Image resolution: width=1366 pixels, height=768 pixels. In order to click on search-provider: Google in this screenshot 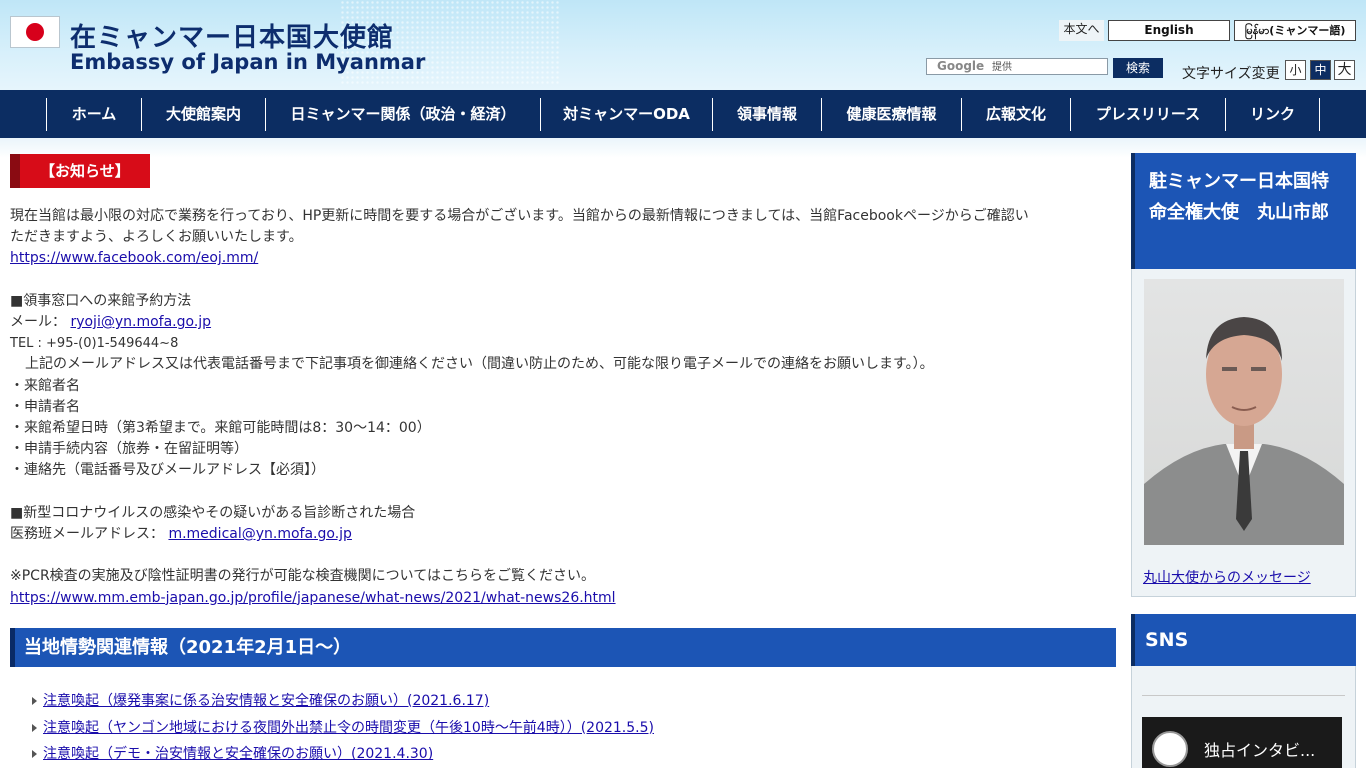, I will do `click(961, 66)`.